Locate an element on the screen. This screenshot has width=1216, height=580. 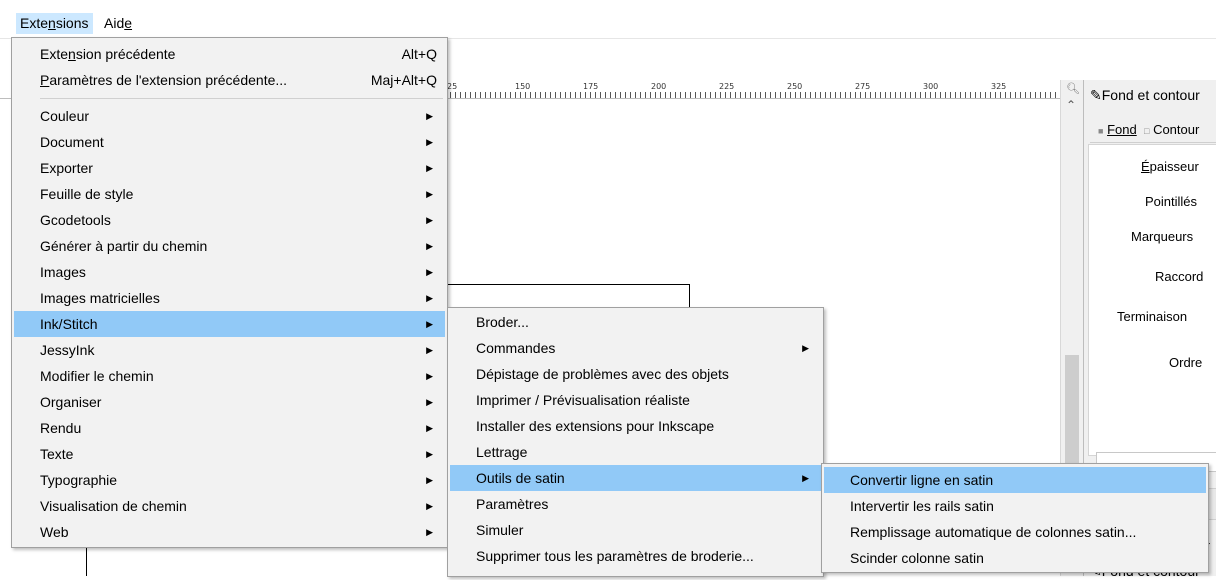
shortcut-label: Maj+Alt+Q is located at coordinates (403, 80).